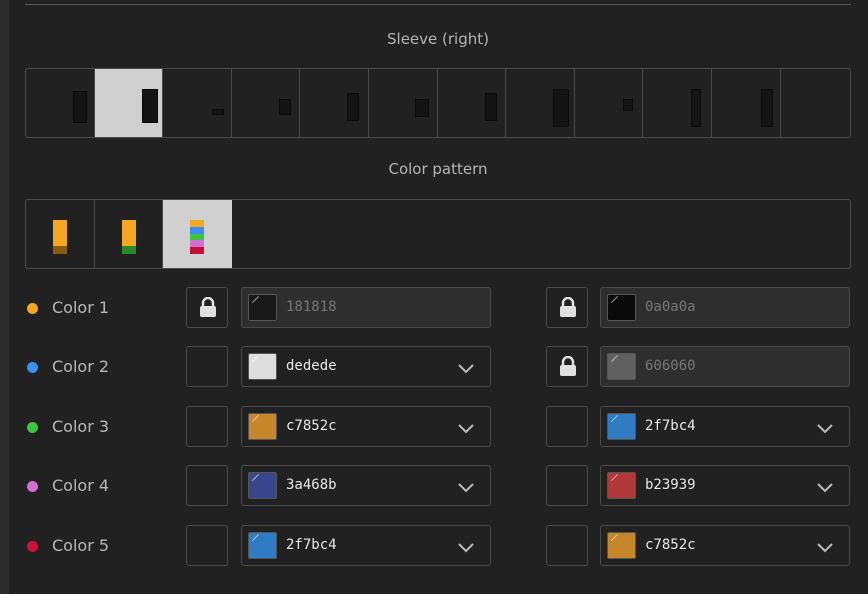  Describe the element at coordinates (366, 426) in the screenshot. I see `color-select-left: c7852c` at that location.